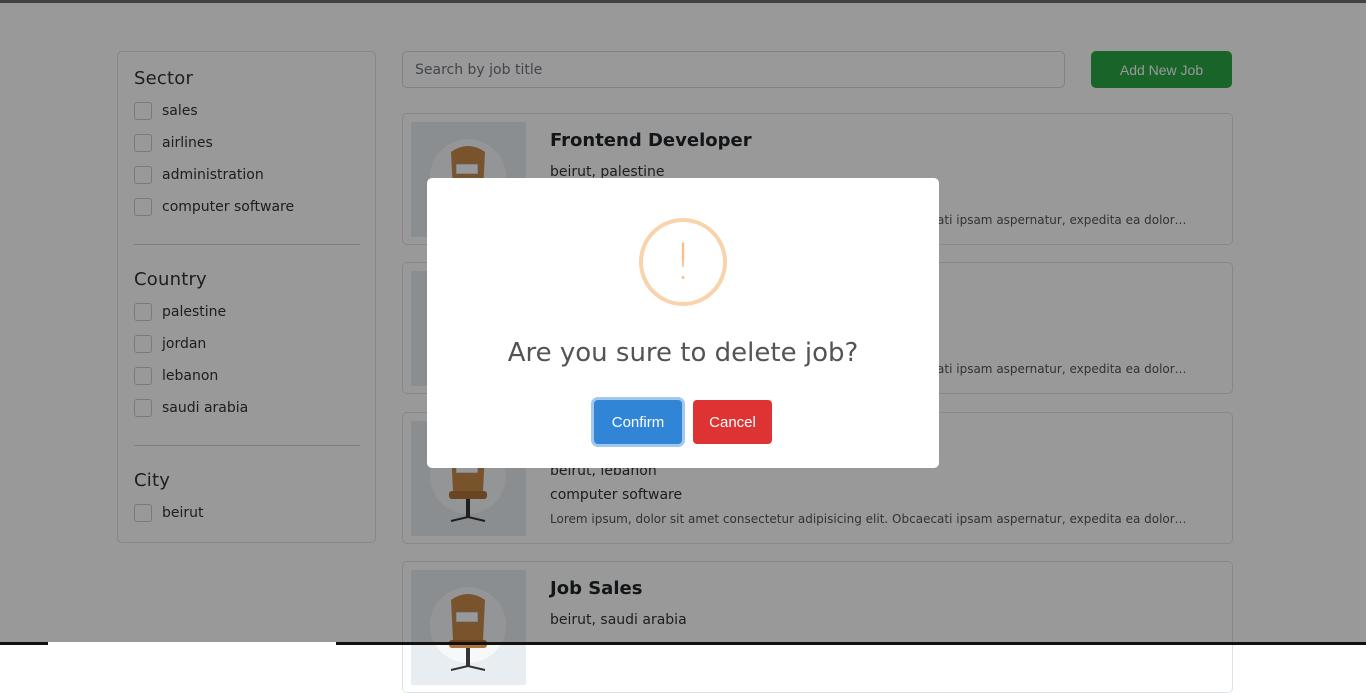  I want to click on warning-icon: !, so click(683, 262).